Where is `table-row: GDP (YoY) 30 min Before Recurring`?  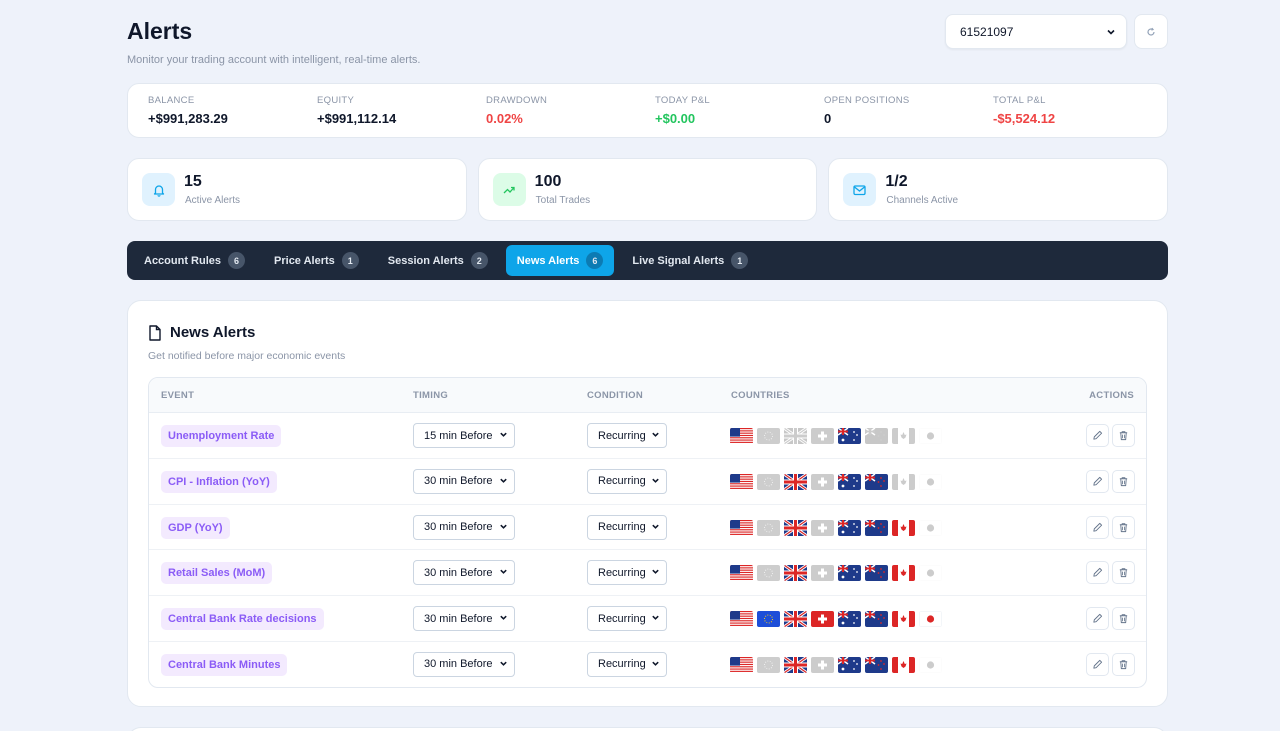
table-row: GDP (YoY) 30 min Before Recurring is located at coordinates (647, 528).